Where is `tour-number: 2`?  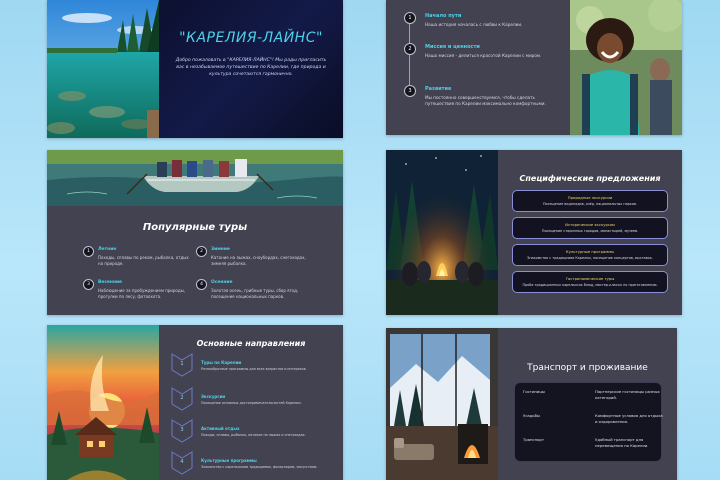
tour-number: 2 is located at coordinates (201, 251).